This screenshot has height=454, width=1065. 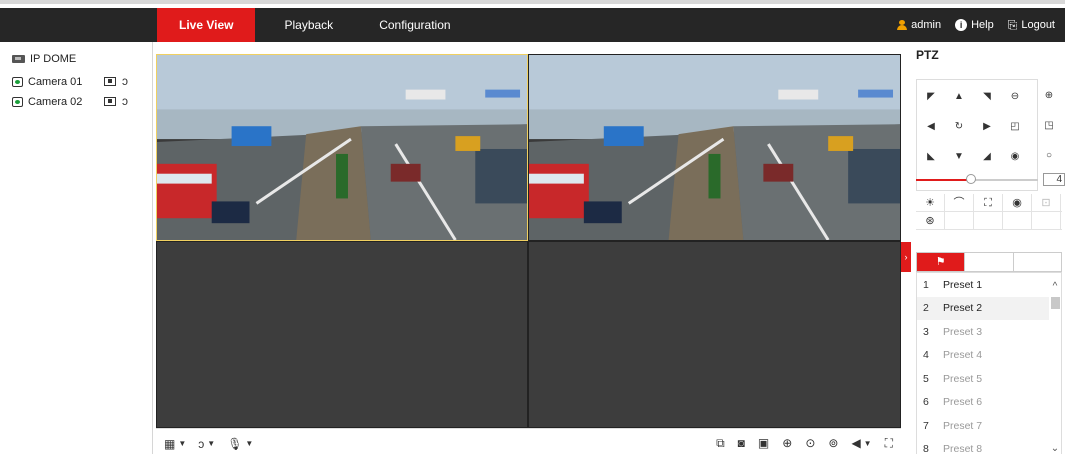 What do you see at coordinates (906, 257) in the screenshot?
I see `ptz-collapse-handle: ›` at bounding box center [906, 257].